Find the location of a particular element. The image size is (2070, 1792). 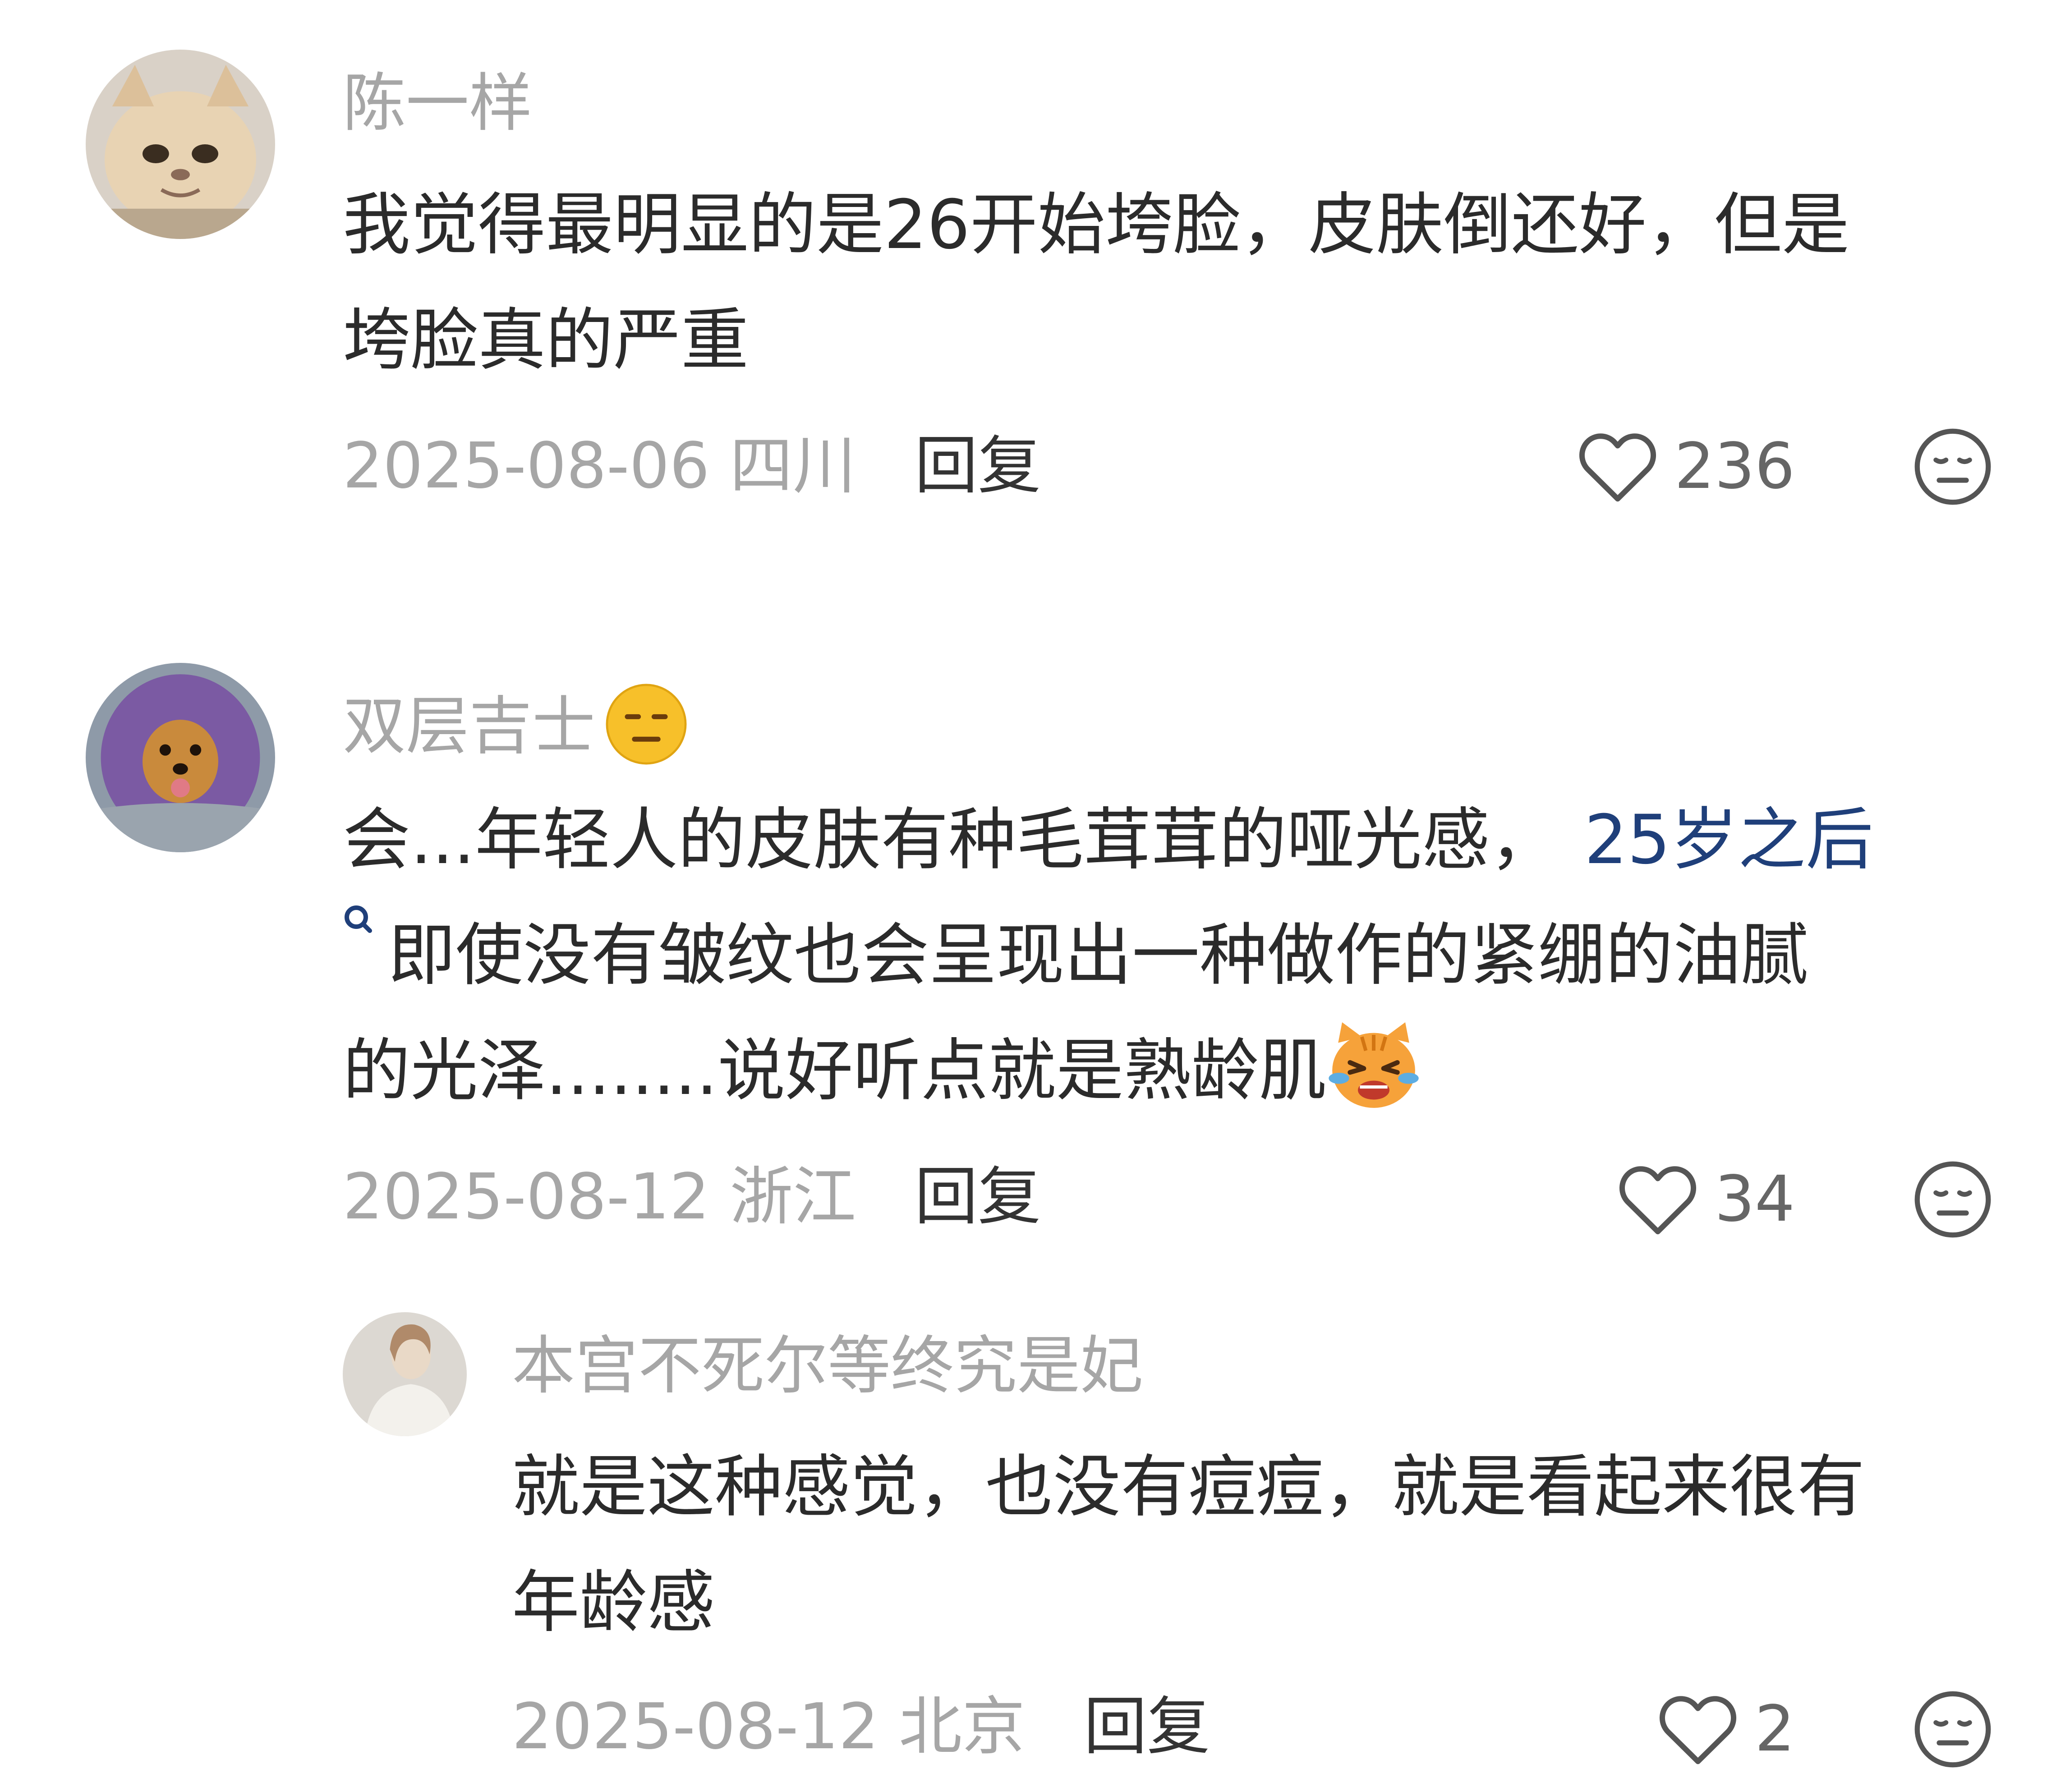

comment-text-line: 年龄感 is located at coordinates (613, 1602).